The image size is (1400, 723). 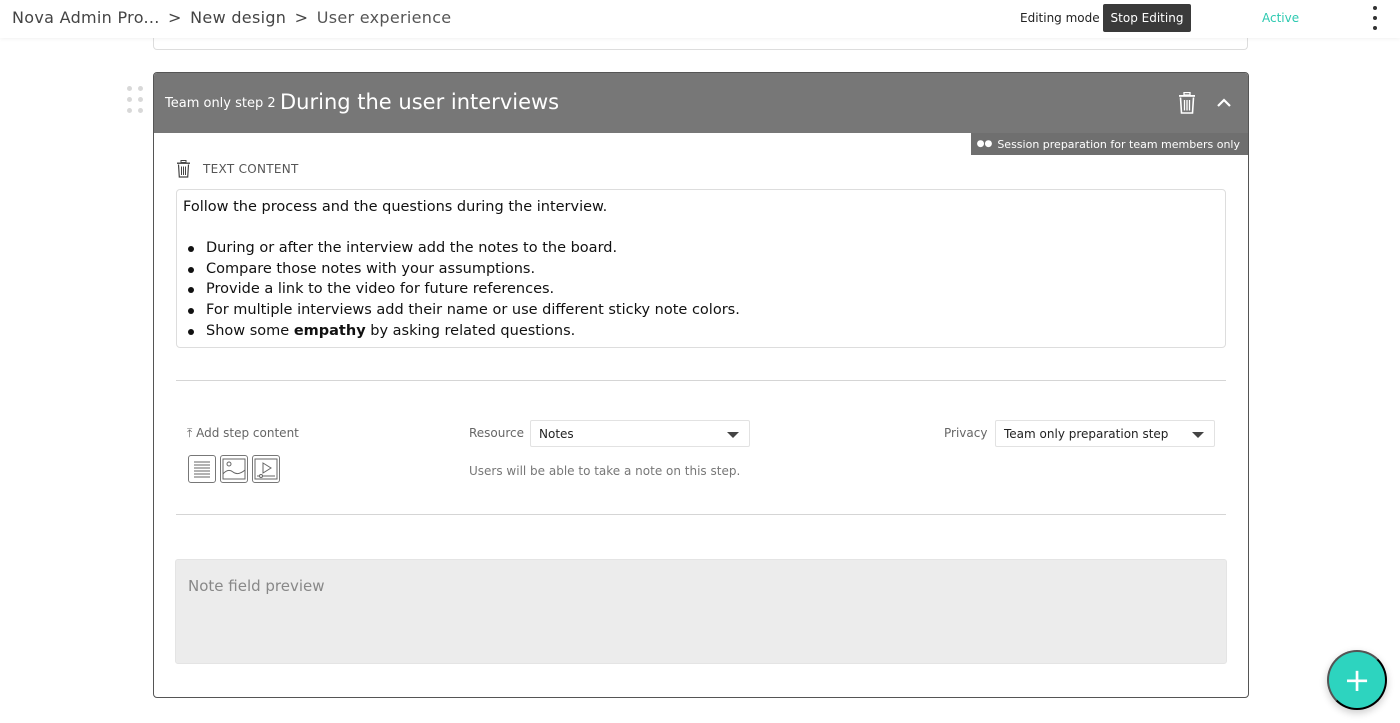 I want to click on video-icon, so click(x=266, y=469).